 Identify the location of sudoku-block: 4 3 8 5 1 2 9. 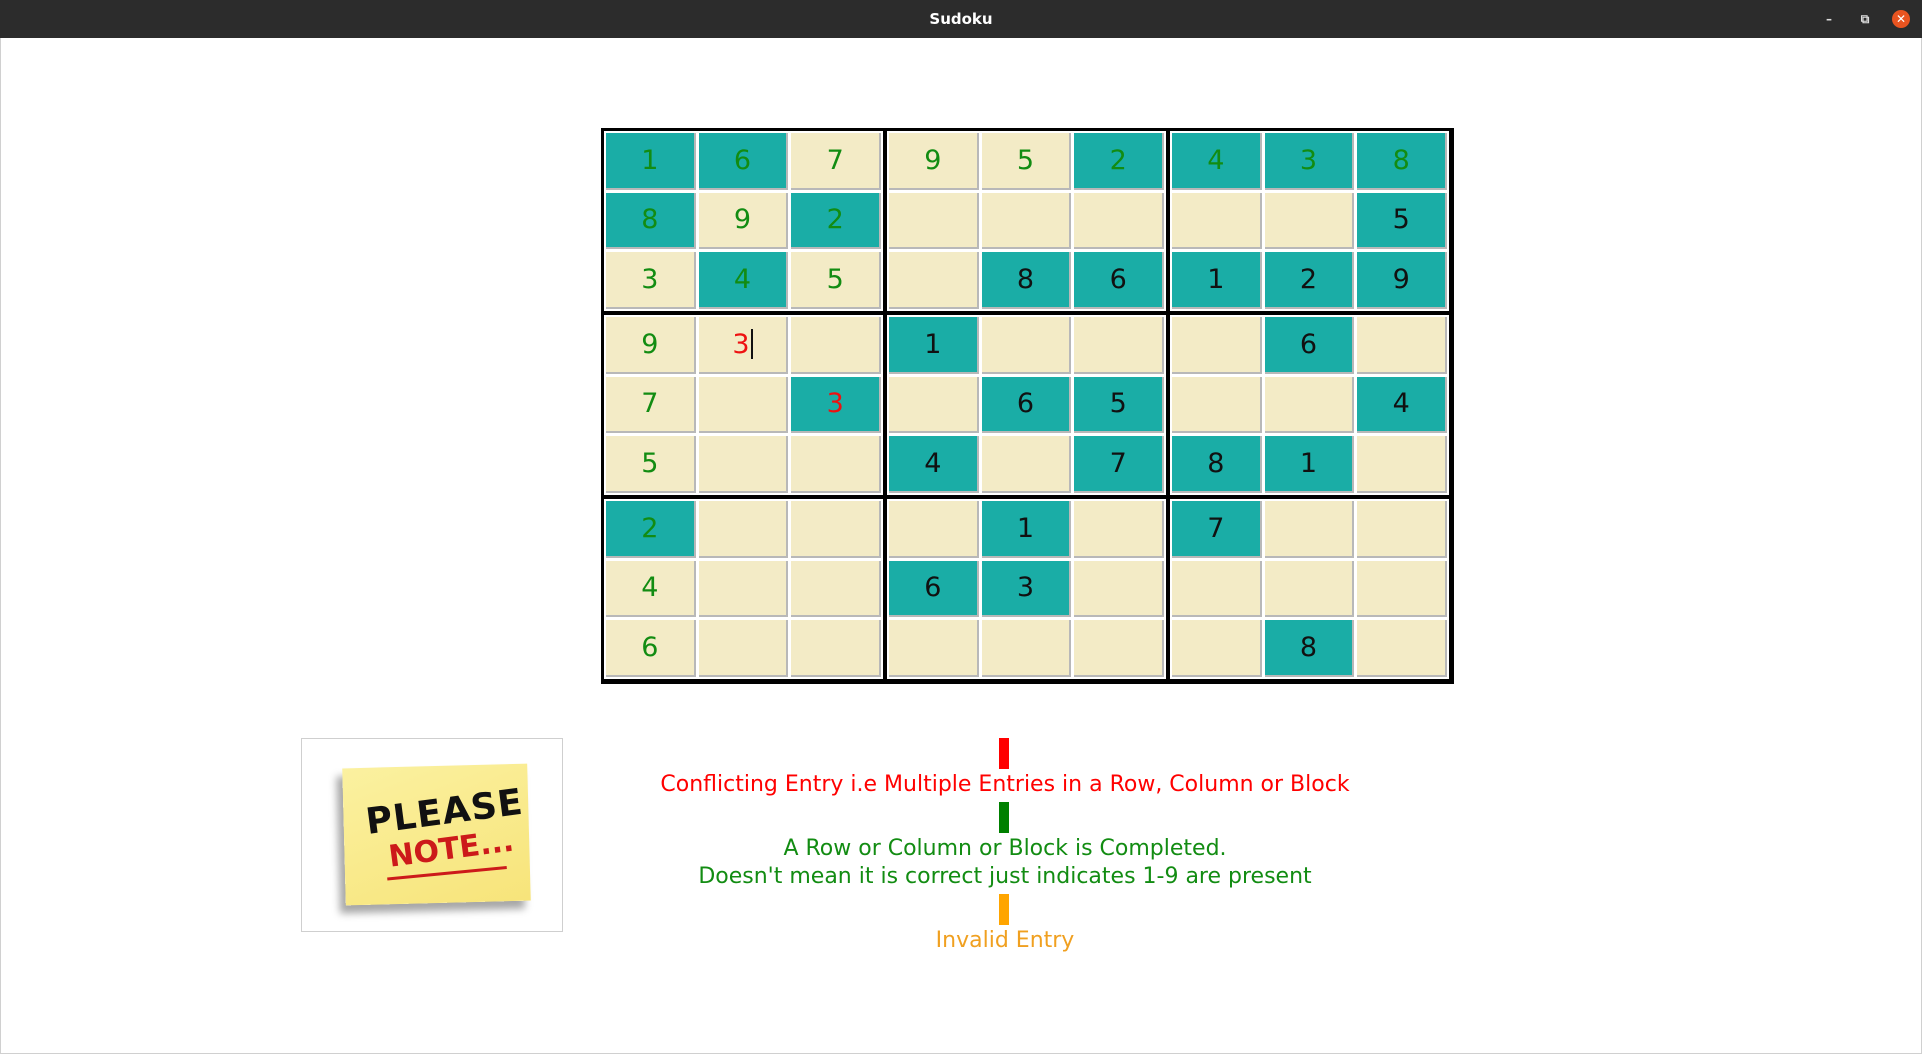
(1309, 221).